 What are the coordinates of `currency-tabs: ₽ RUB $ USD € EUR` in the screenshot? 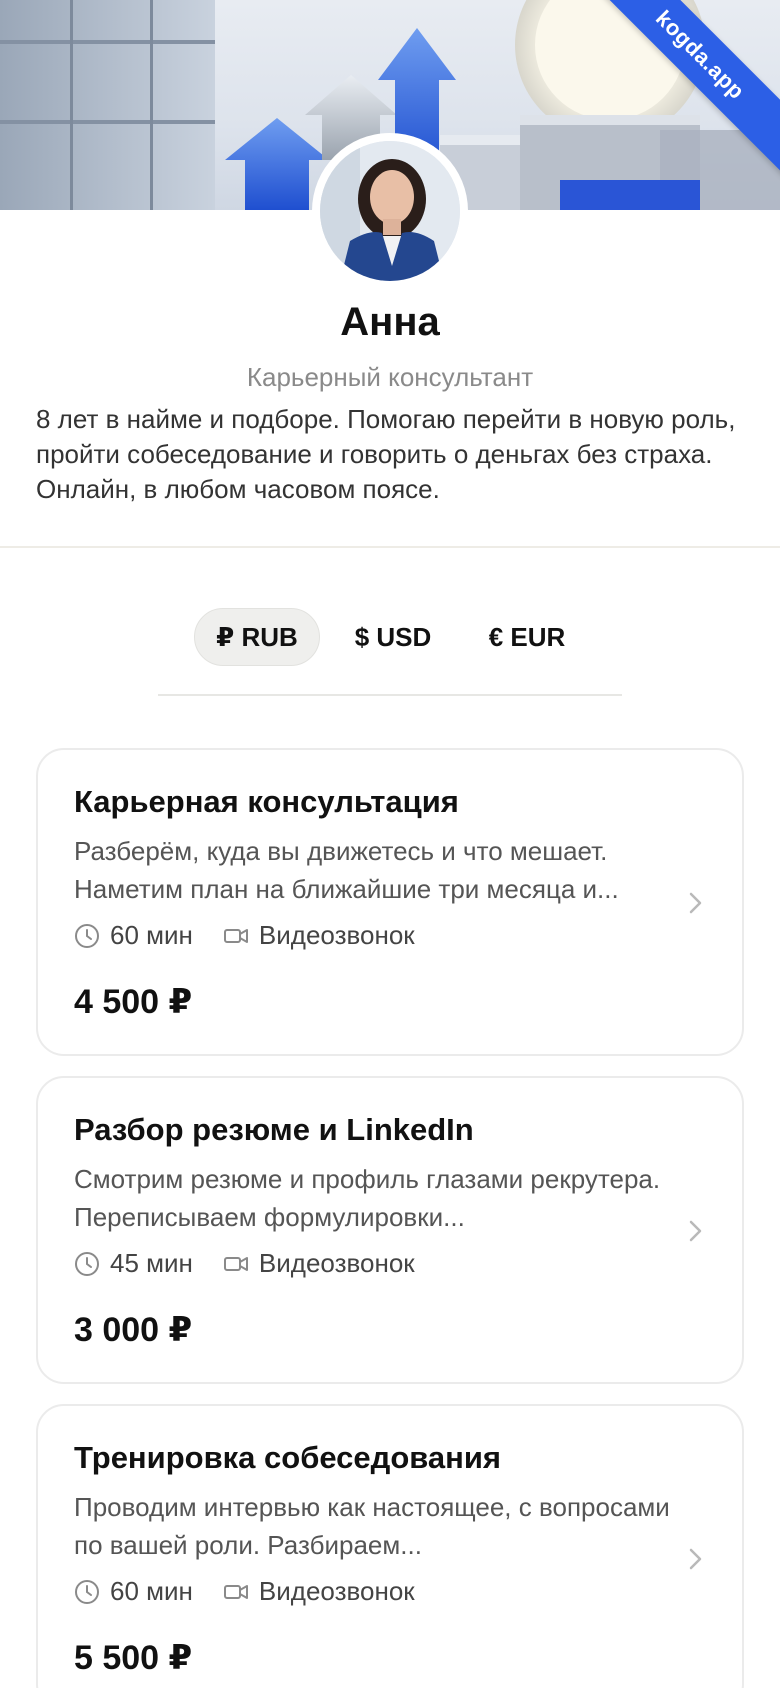 It's located at (390, 652).